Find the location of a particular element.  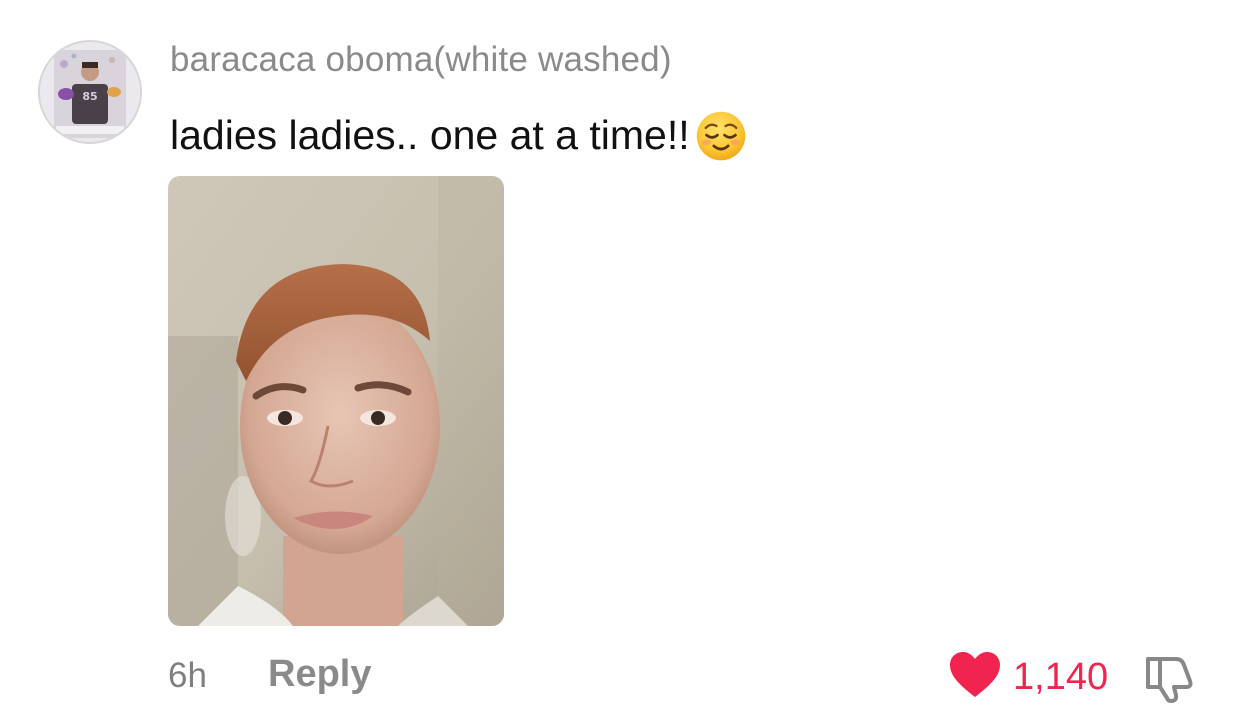

thumbs-down-icon is located at coordinates (1168, 678).